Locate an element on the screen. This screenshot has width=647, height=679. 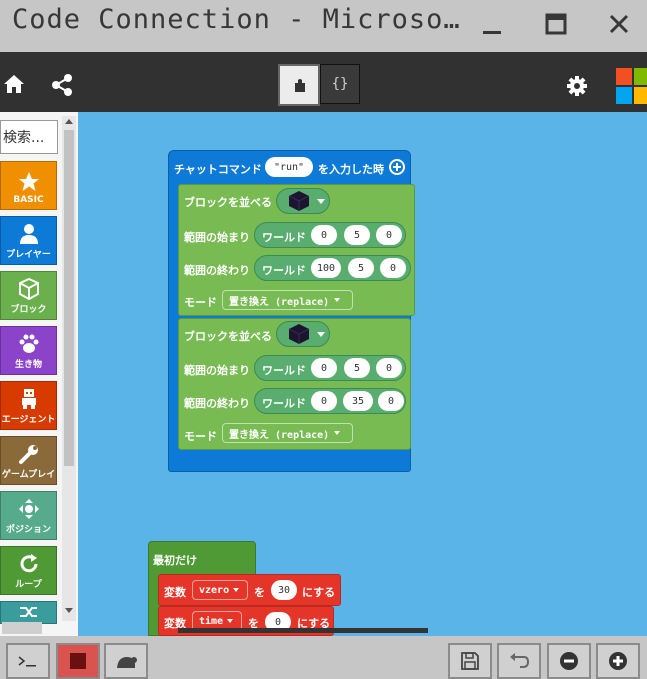
category-basic: BASIC is located at coordinates (28, 185).